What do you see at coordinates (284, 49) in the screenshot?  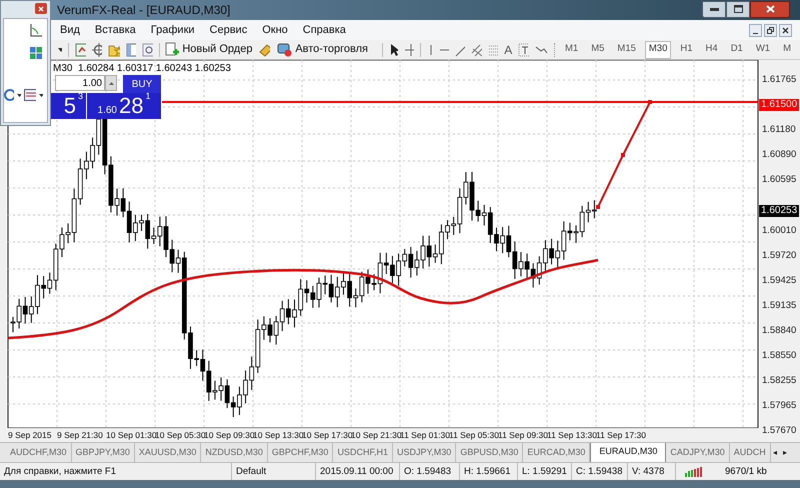 I see `robot-stop-icon` at bounding box center [284, 49].